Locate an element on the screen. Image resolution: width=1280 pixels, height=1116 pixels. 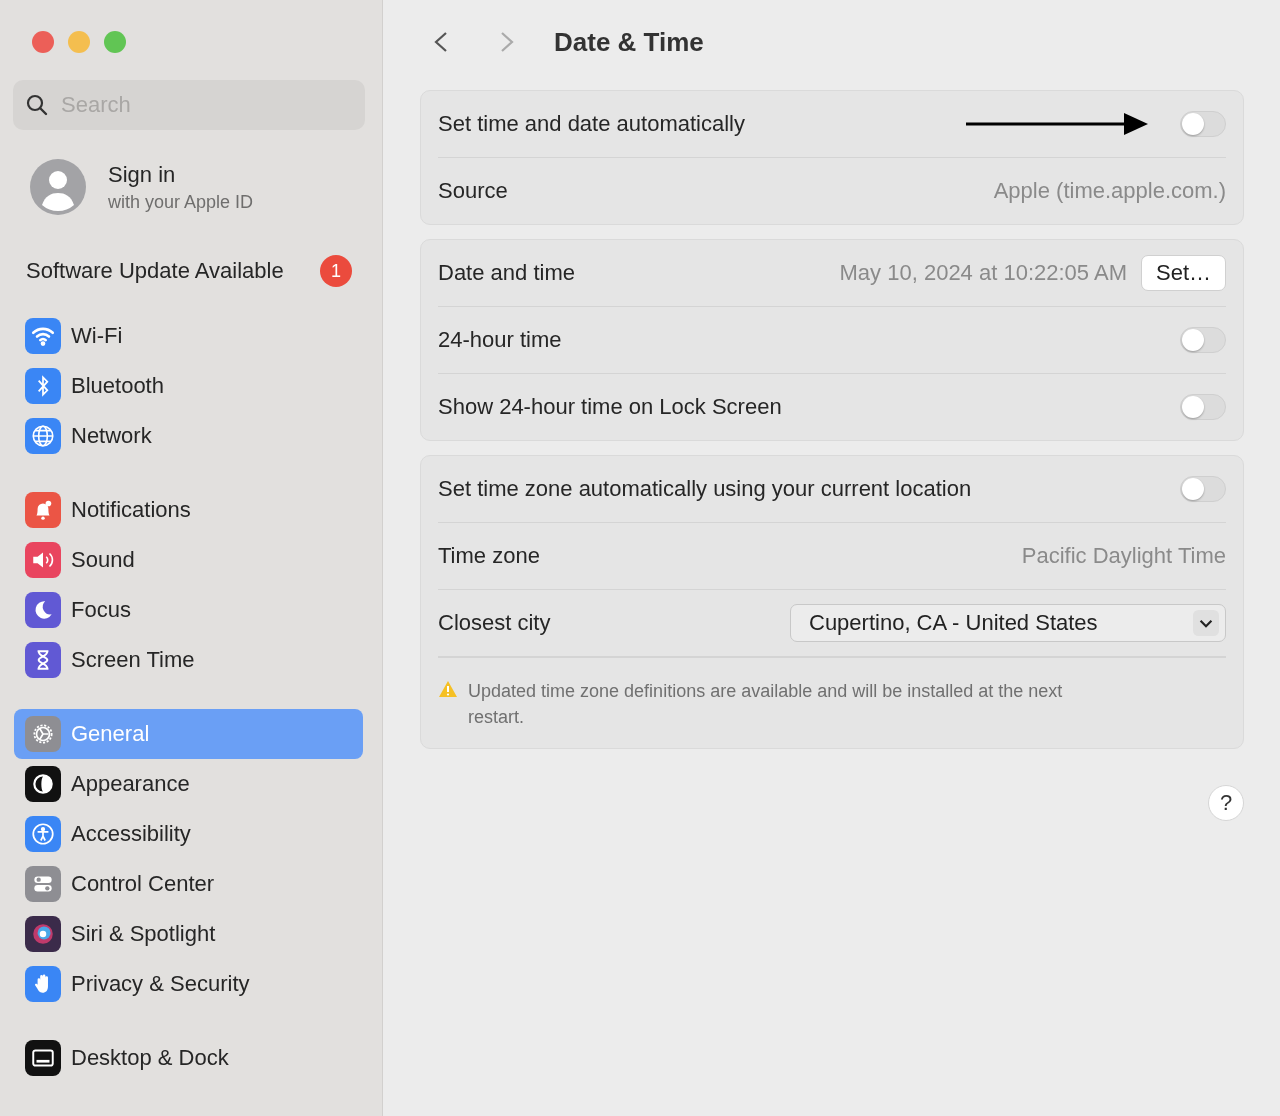
wifi-icon is located at coordinates (43, 336).